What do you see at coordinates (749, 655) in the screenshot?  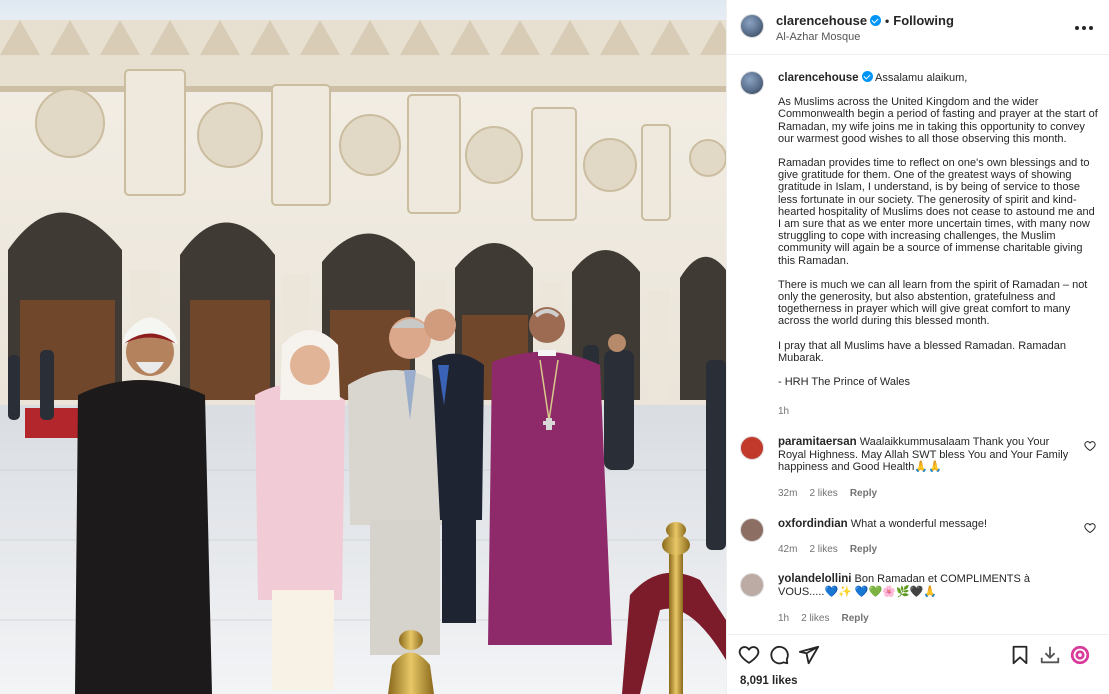 I see `heart-icon` at bounding box center [749, 655].